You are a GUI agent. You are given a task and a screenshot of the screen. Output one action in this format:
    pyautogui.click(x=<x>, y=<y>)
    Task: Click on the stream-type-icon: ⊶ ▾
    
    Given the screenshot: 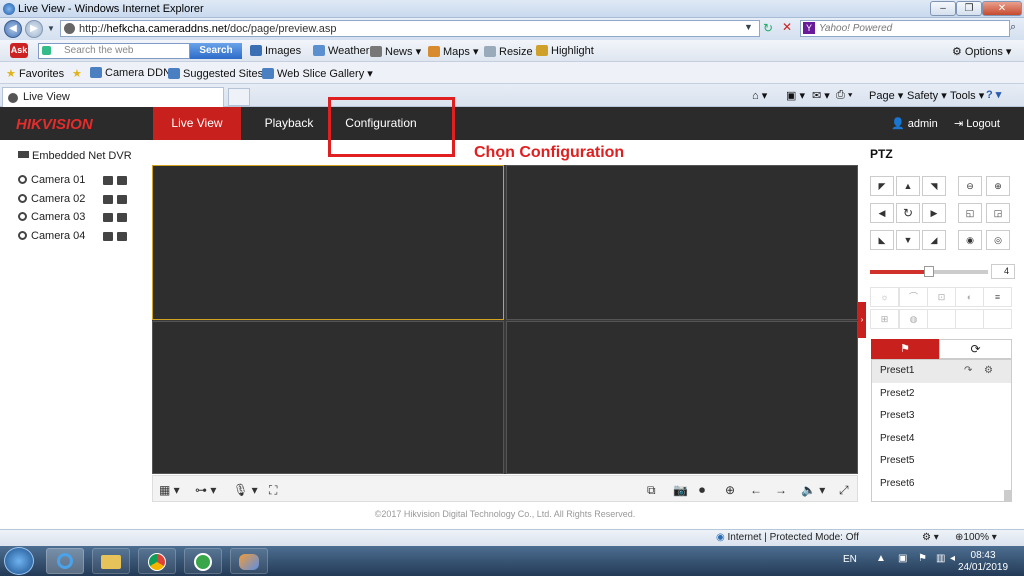 What is the action you would take?
    pyautogui.click(x=205, y=490)
    